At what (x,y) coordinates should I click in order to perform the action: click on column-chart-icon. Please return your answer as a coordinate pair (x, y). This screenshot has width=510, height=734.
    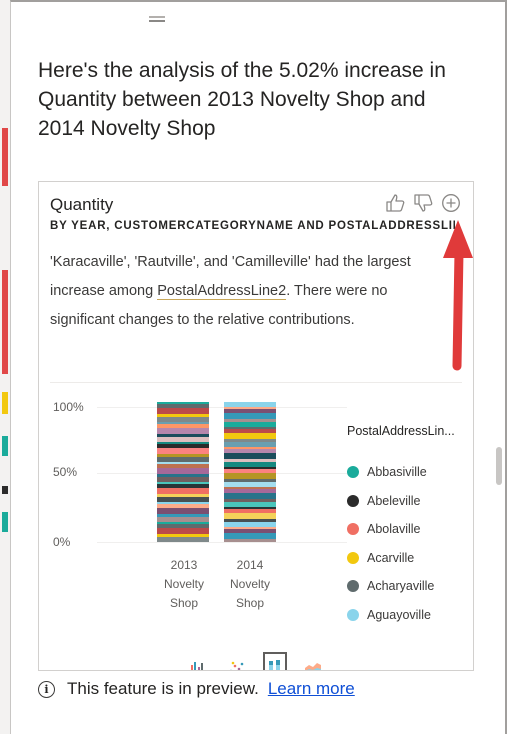
    Looking at the image, I should click on (199, 661).